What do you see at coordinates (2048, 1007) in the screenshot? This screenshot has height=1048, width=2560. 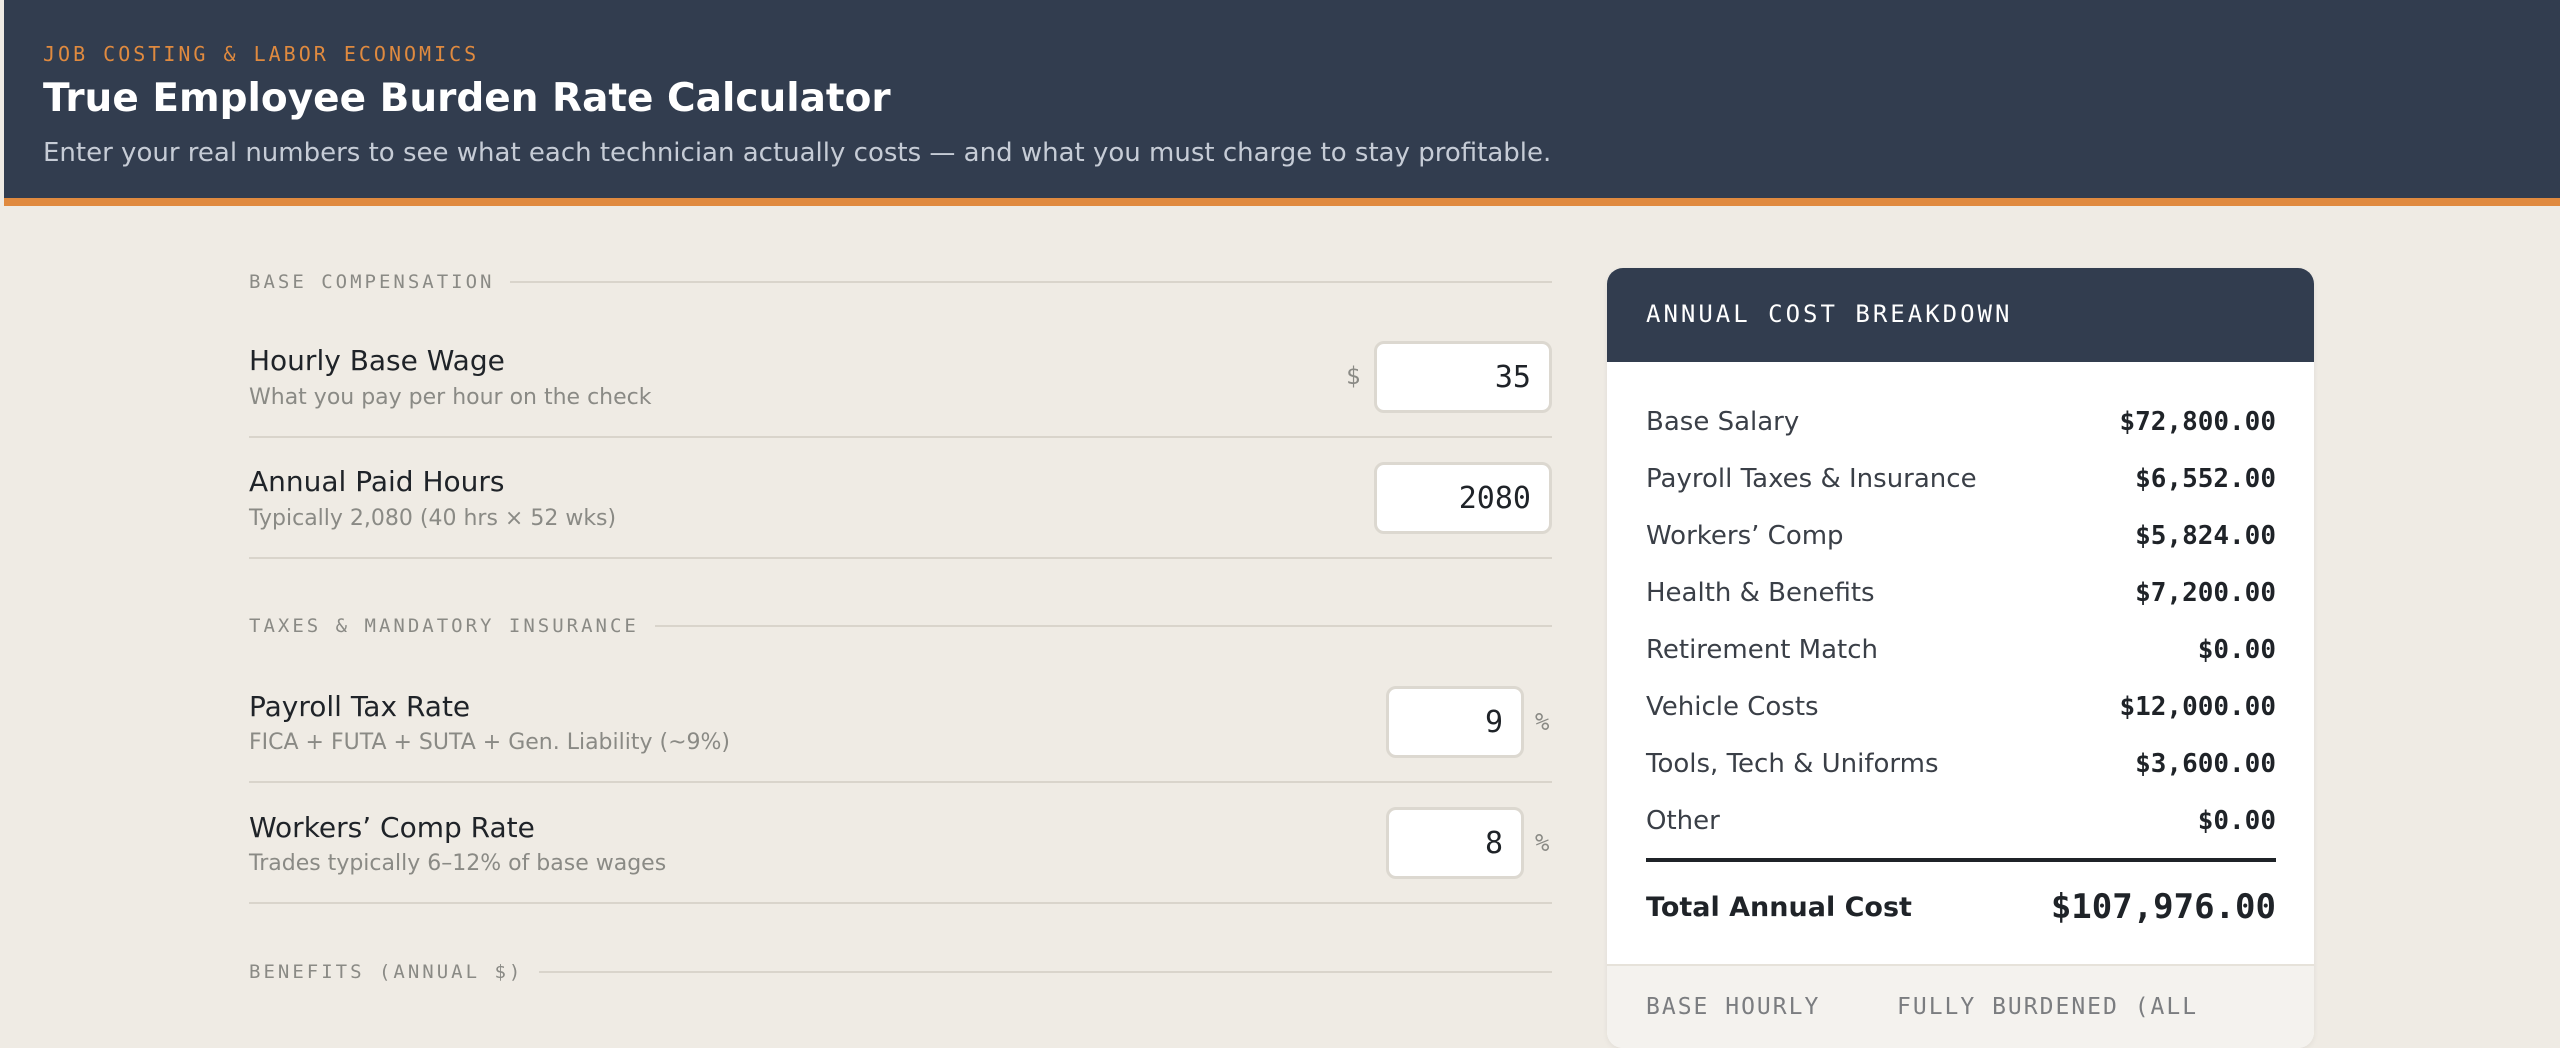 I see `footer-label-fully-burdened: FULLY BURDENED (ALL` at bounding box center [2048, 1007].